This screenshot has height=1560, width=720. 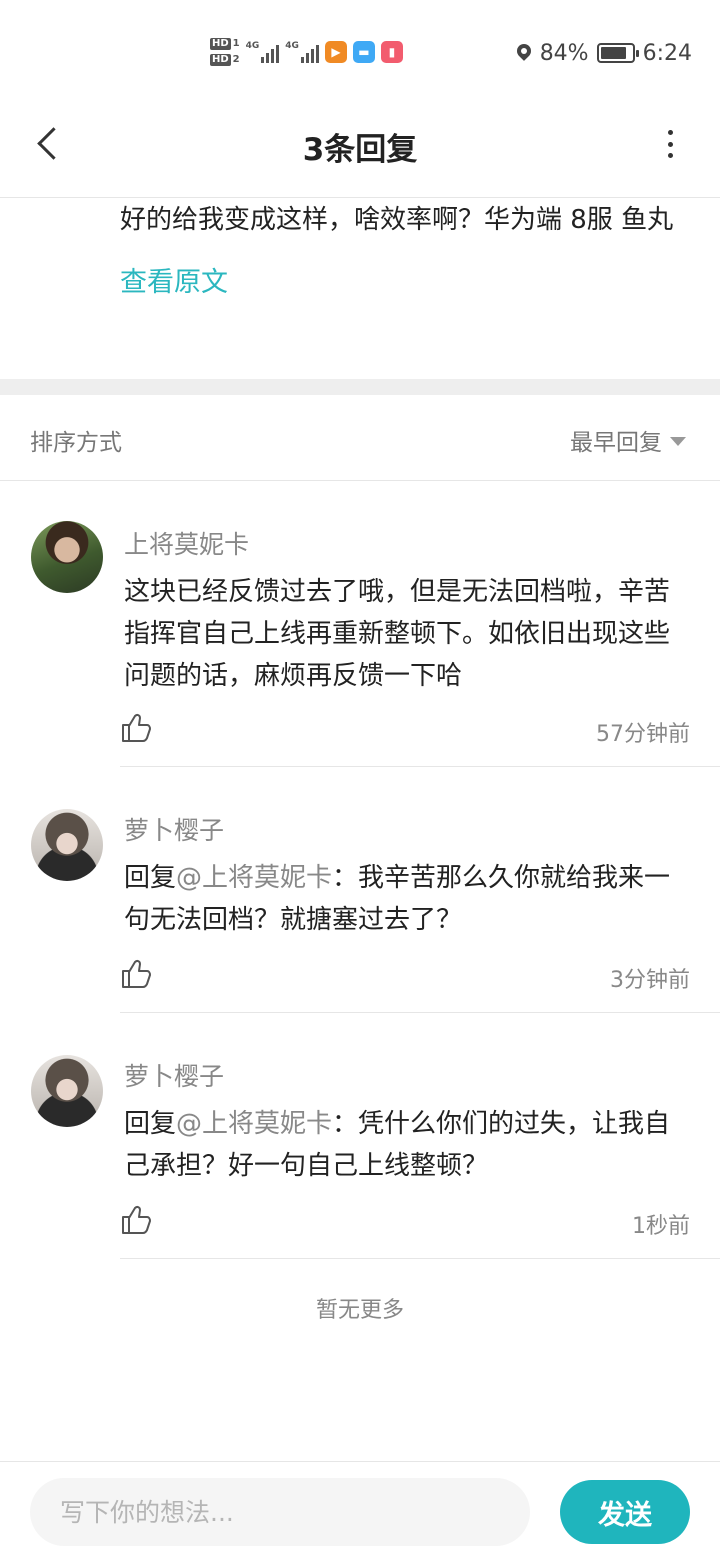 I want to click on battery-icon, so click(x=617, y=53).